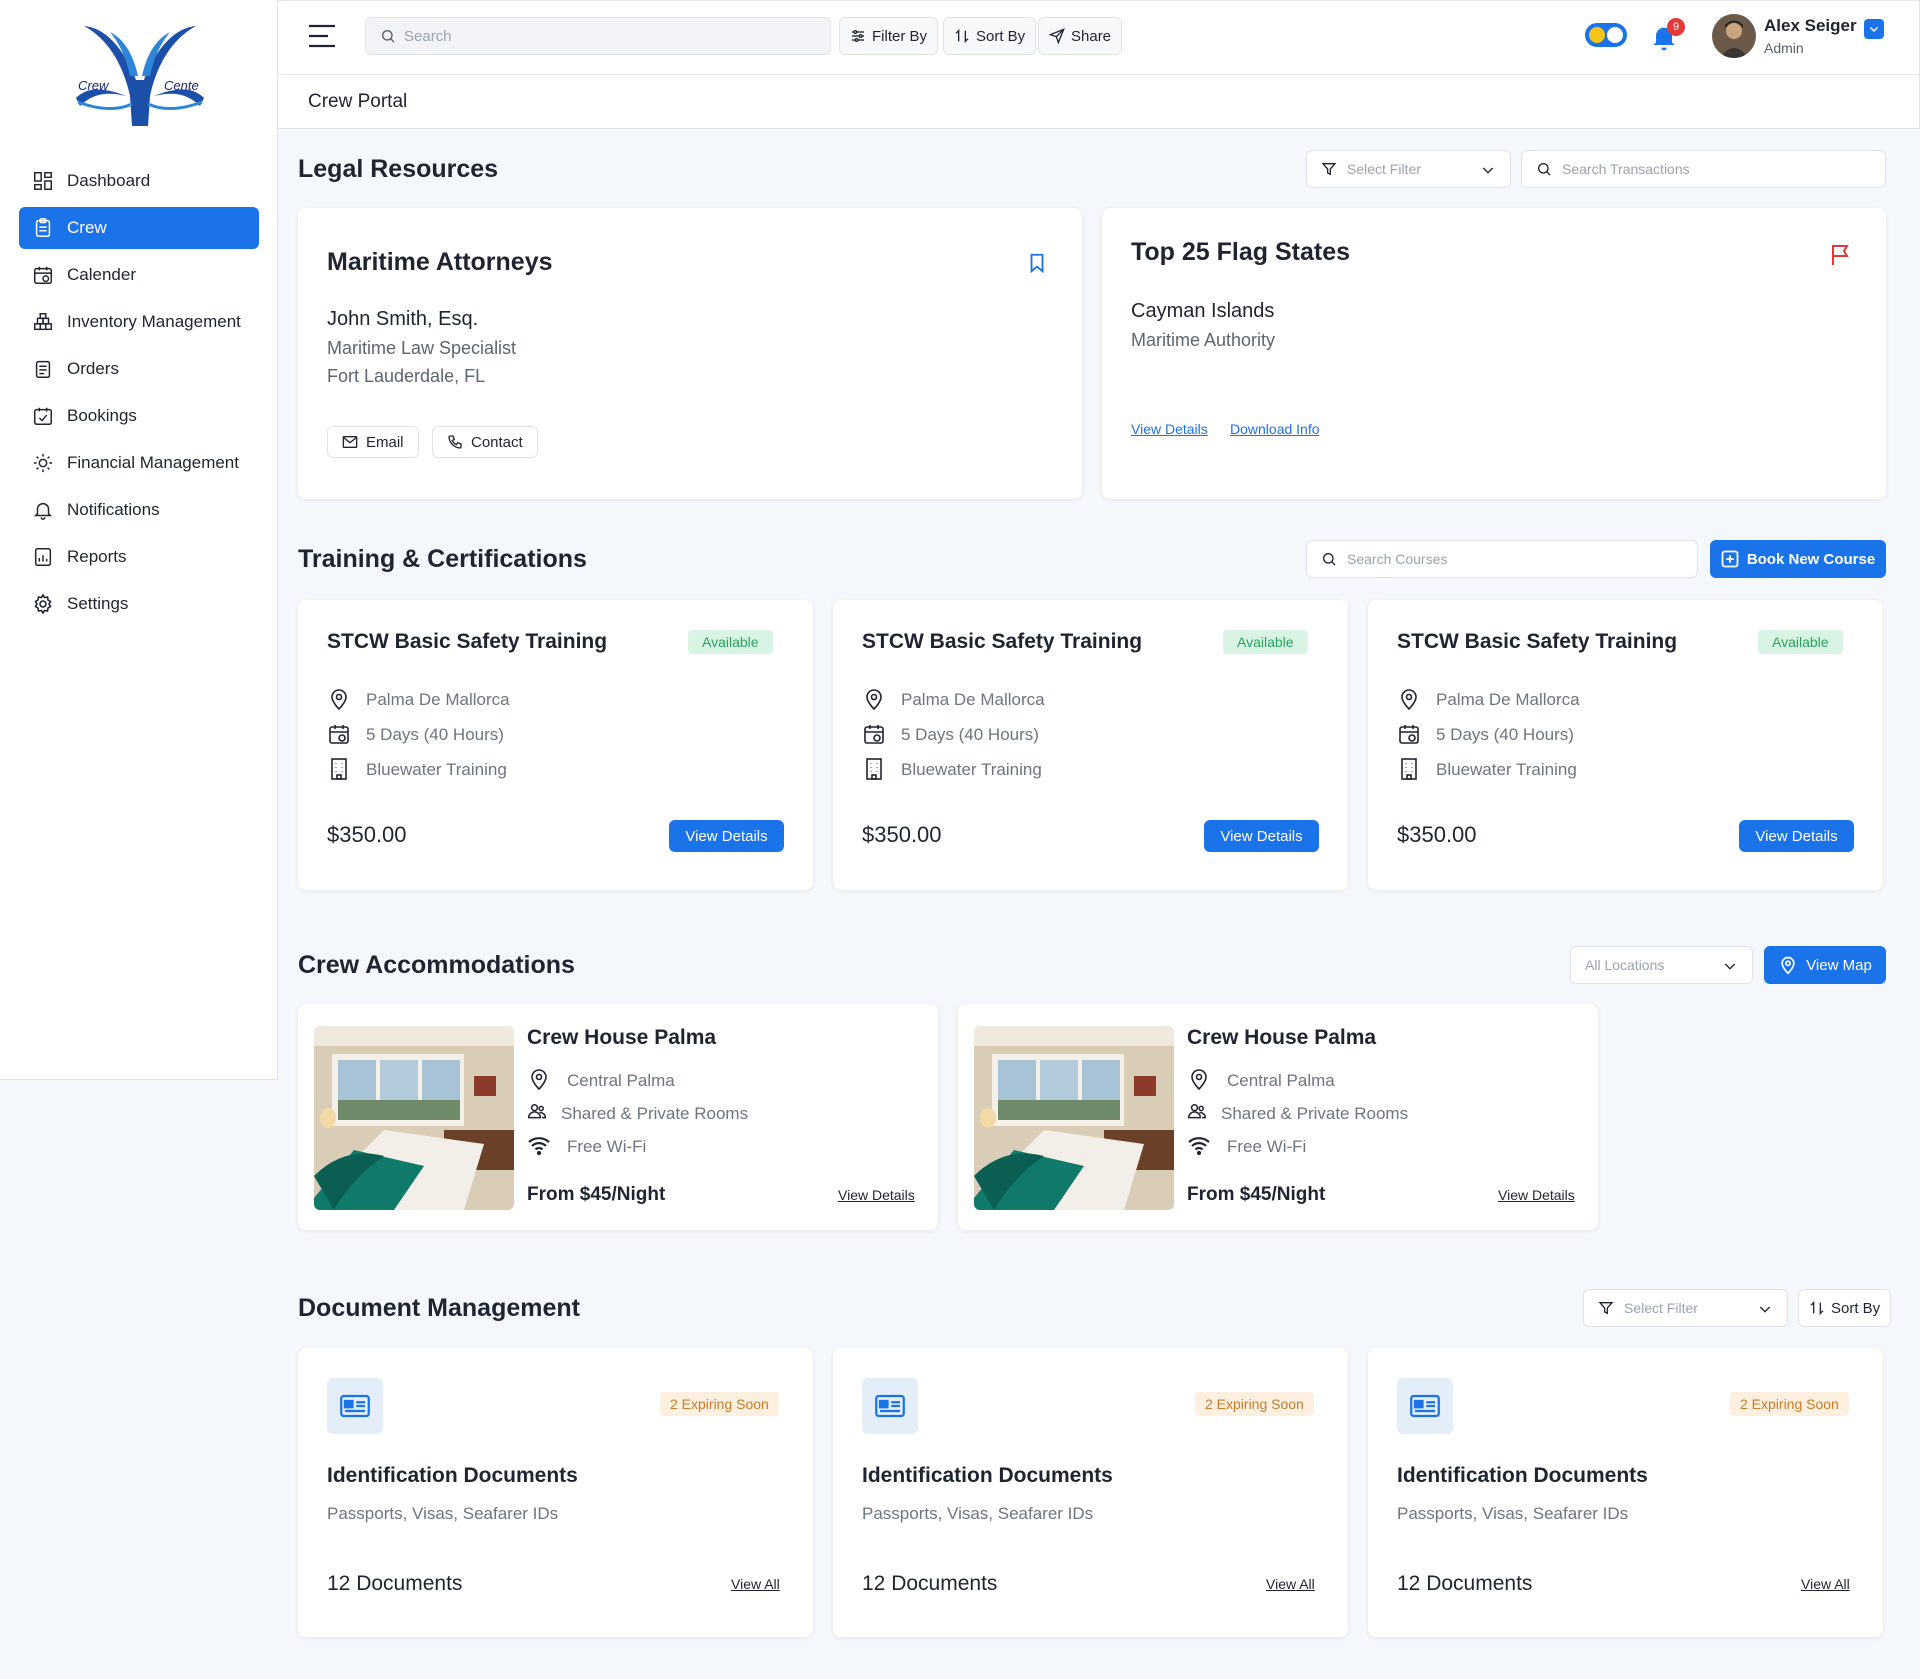  I want to click on sidebar-item-financial: Financial Management, so click(139, 463).